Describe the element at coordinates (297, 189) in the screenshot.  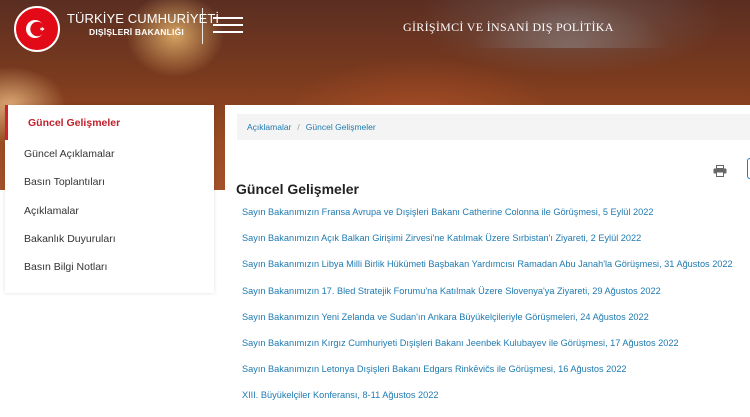
I see `page-title: Güncel Gelişmeler` at that location.